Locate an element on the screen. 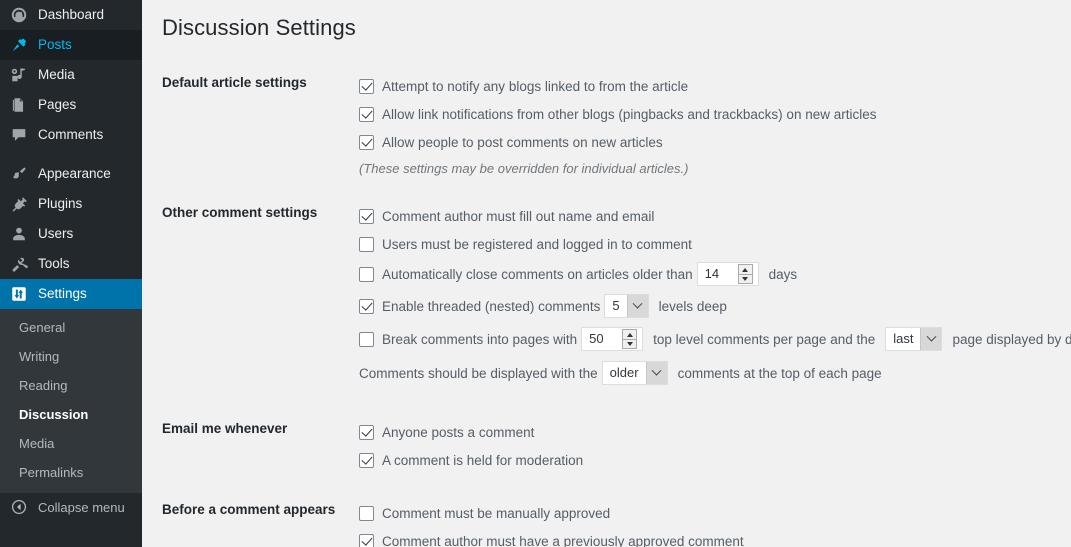 The image size is (1071, 547). checkbox-email-anyone-posts is located at coordinates (366, 432).